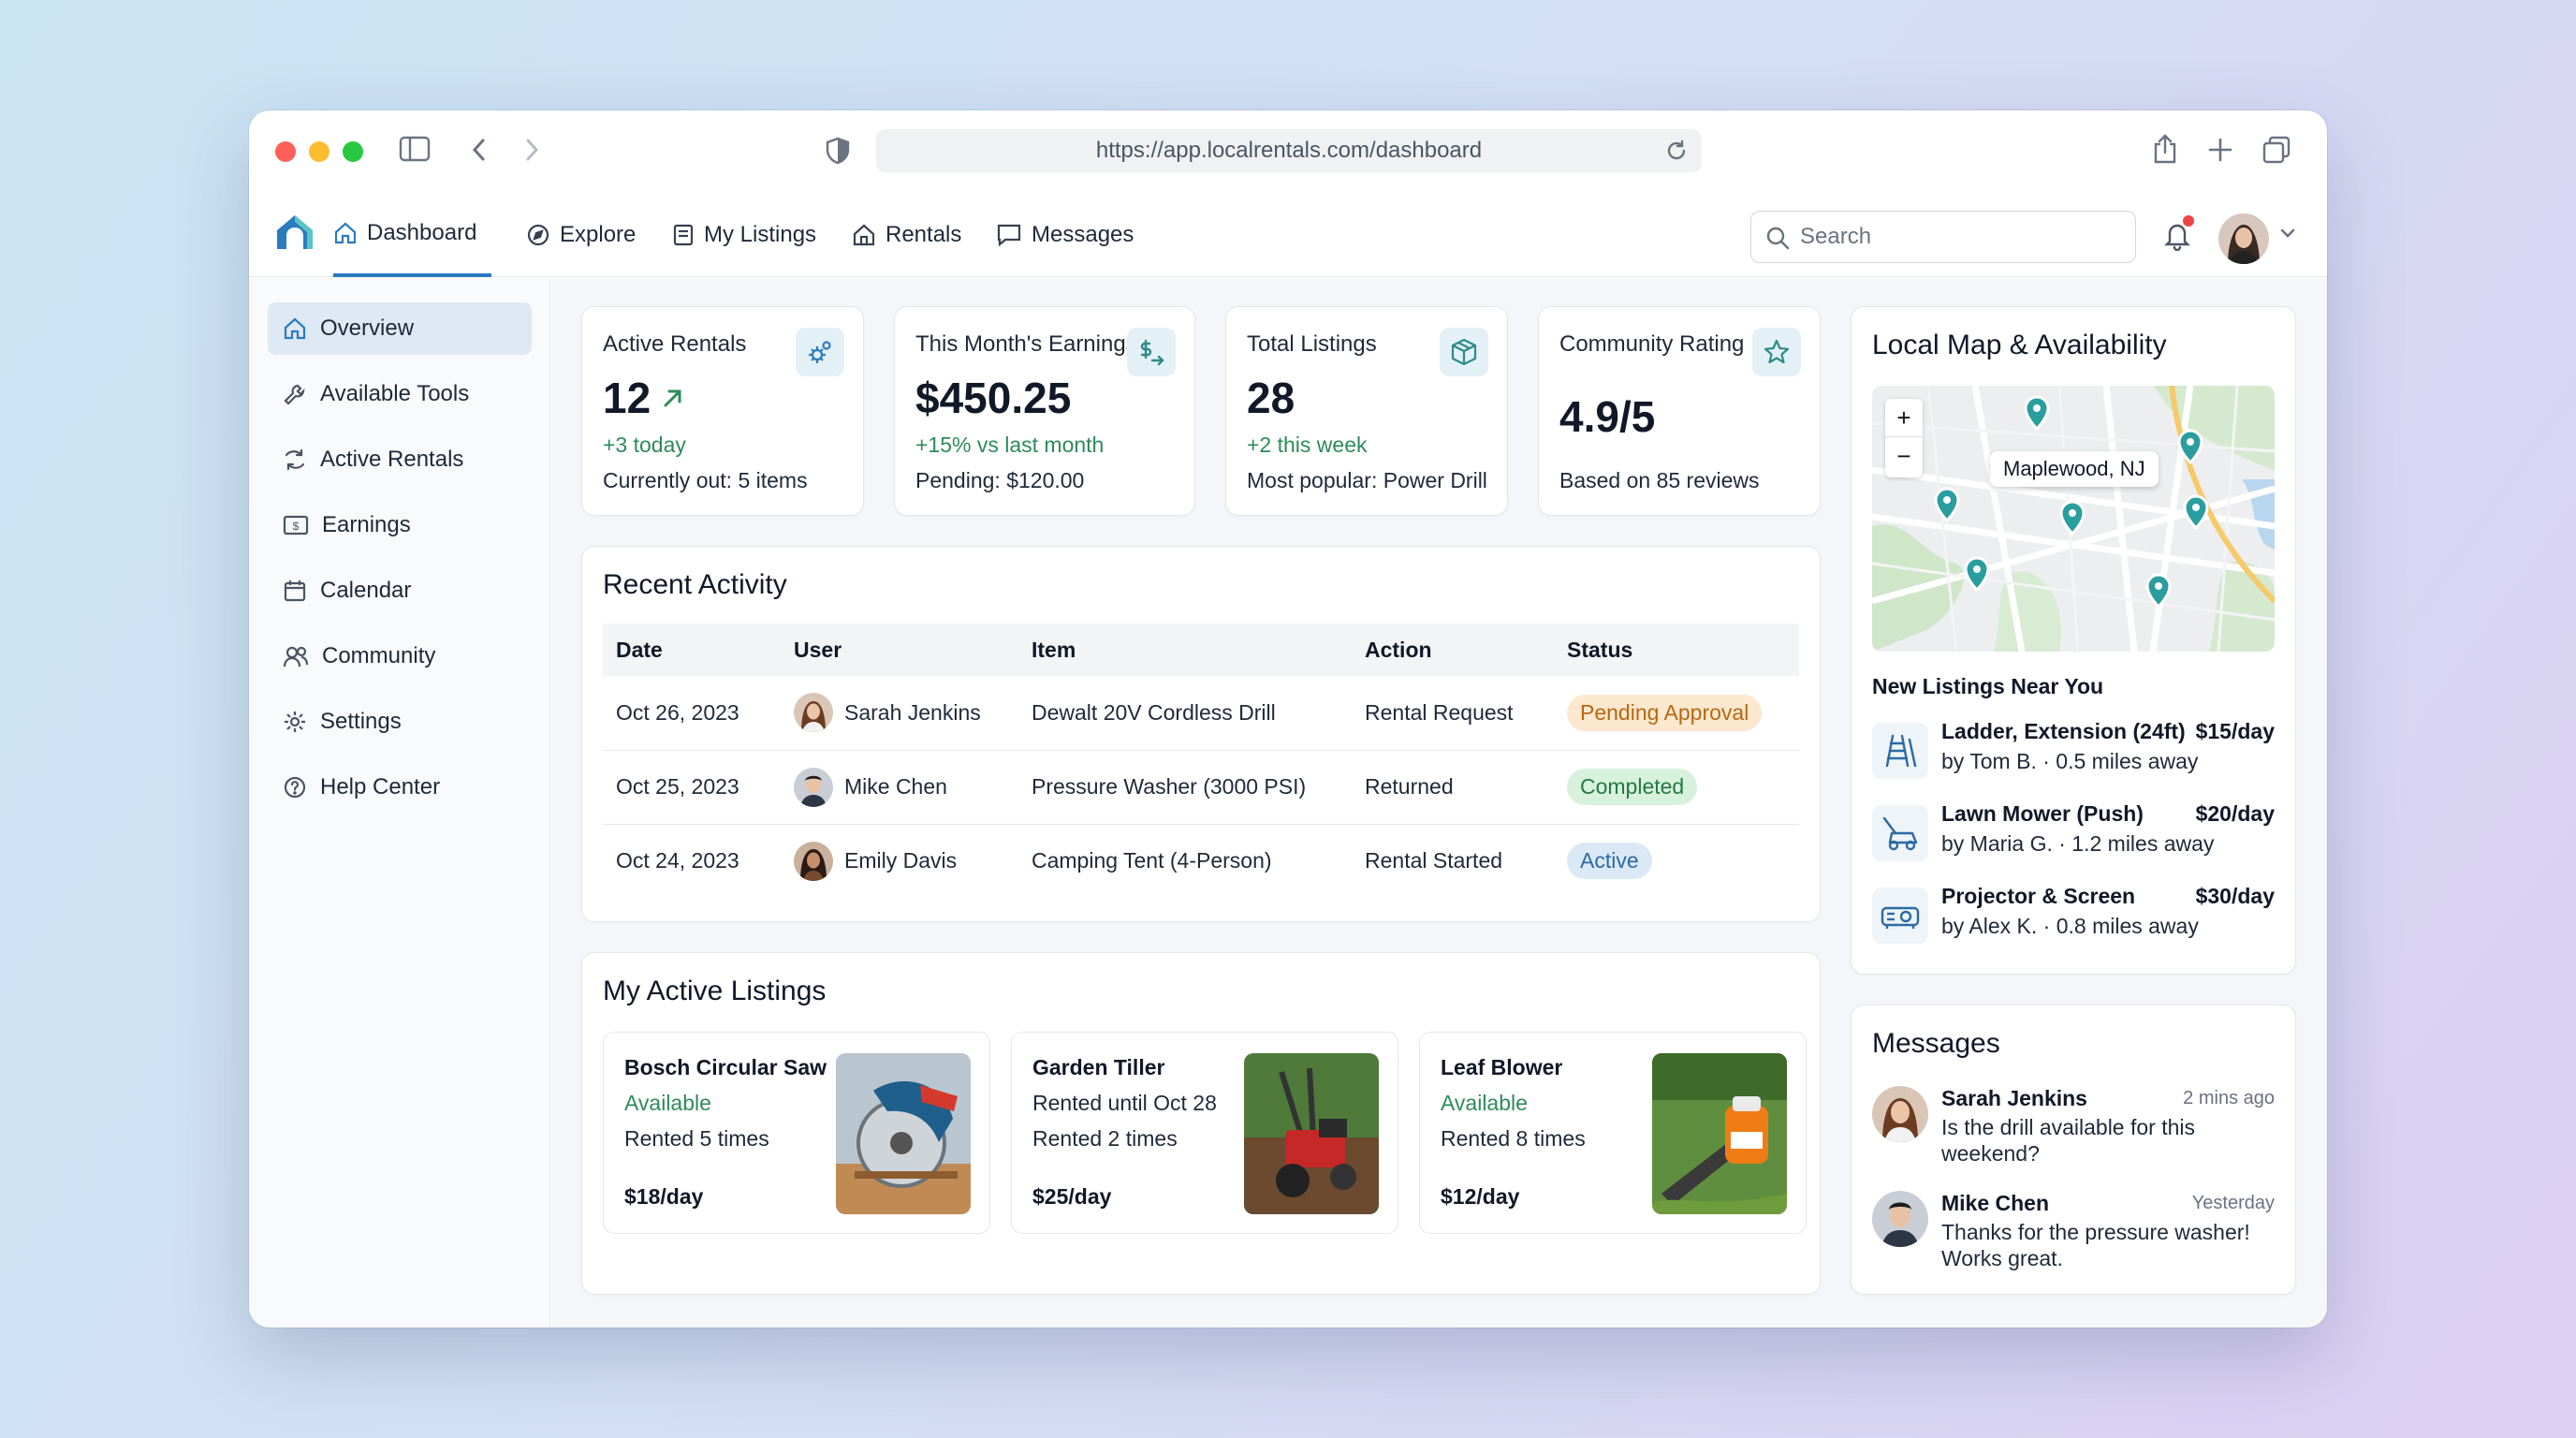 The height and width of the screenshot is (1438, 2576). What do you see at coordinates (1665, 712) in the screenshot?
I see `status-badge: Pending Approval` at bounding box center [1665, 712].